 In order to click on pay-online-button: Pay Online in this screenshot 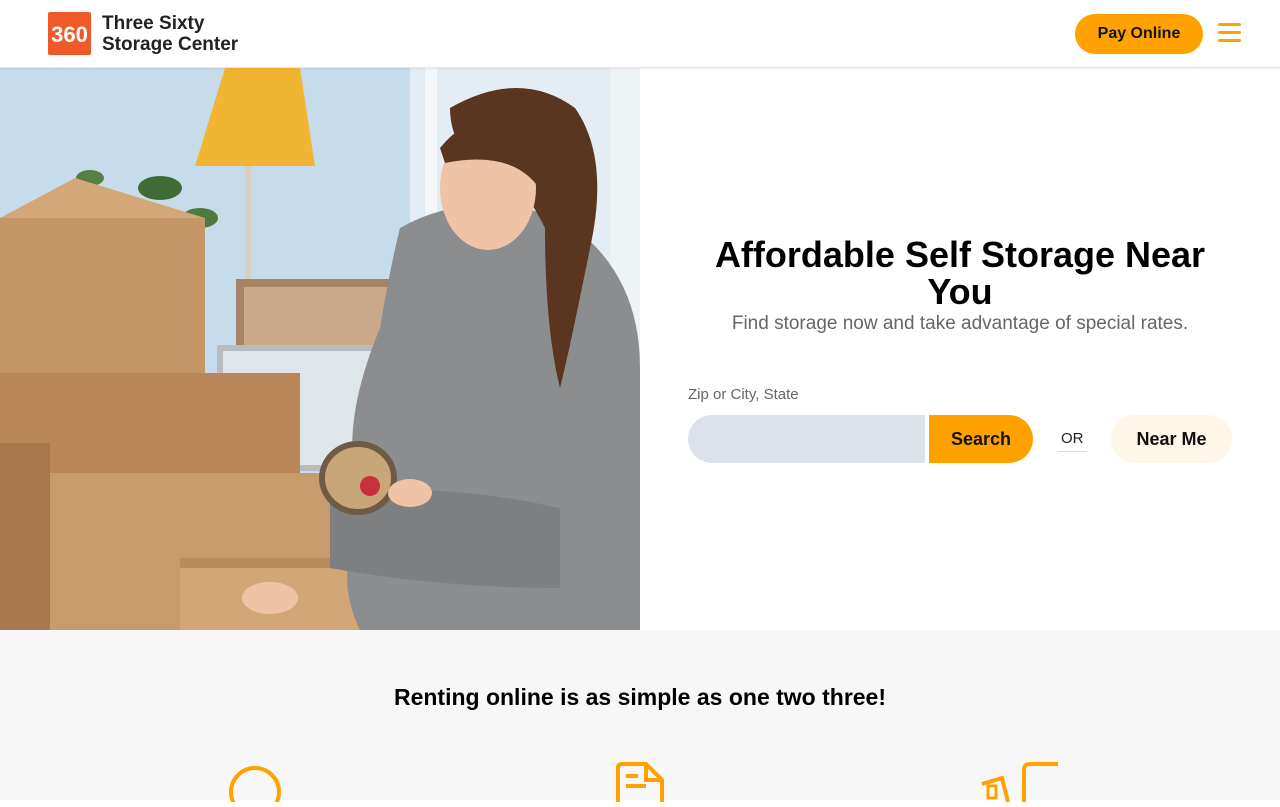, I will do `click(1139, 34)`.